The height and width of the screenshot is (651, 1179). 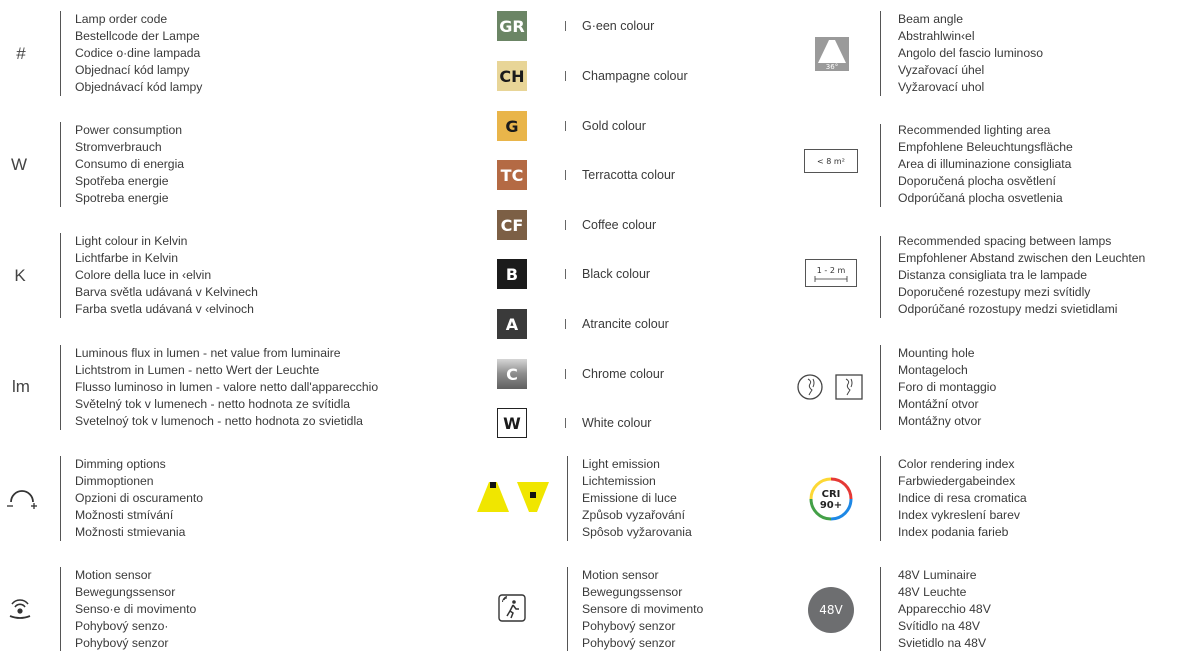 What do you see at coordinates (120, 464) in the screenshot?
I see `text-line: Dimming options` at bounding box center [120, 464].